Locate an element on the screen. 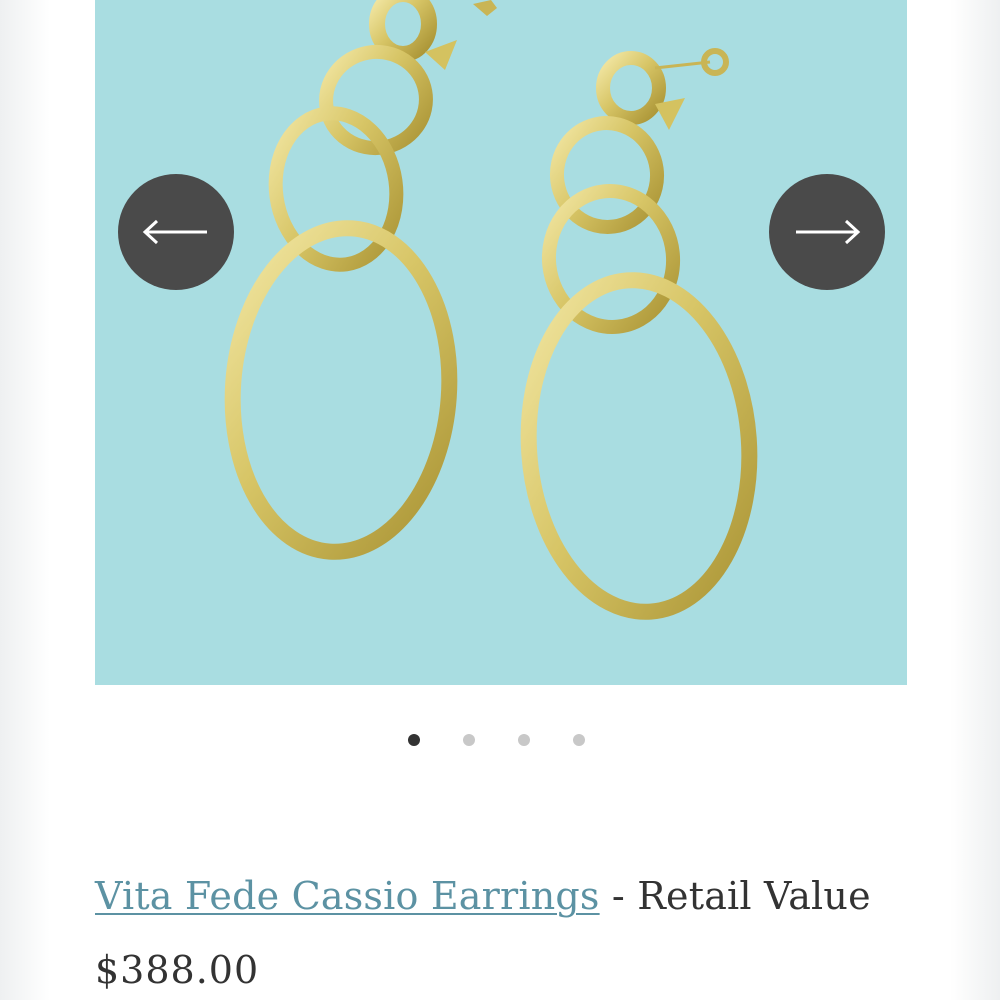 This screenshot has height=1000, width=1000. left-earring-post is located at coordinates (485, 8).